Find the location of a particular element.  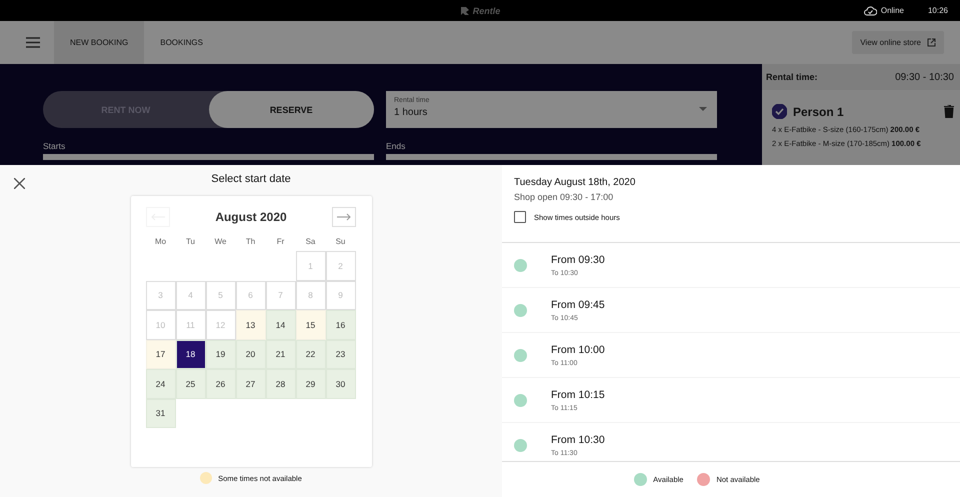

calendar-day: 29 is located at coordinates (311, 383).